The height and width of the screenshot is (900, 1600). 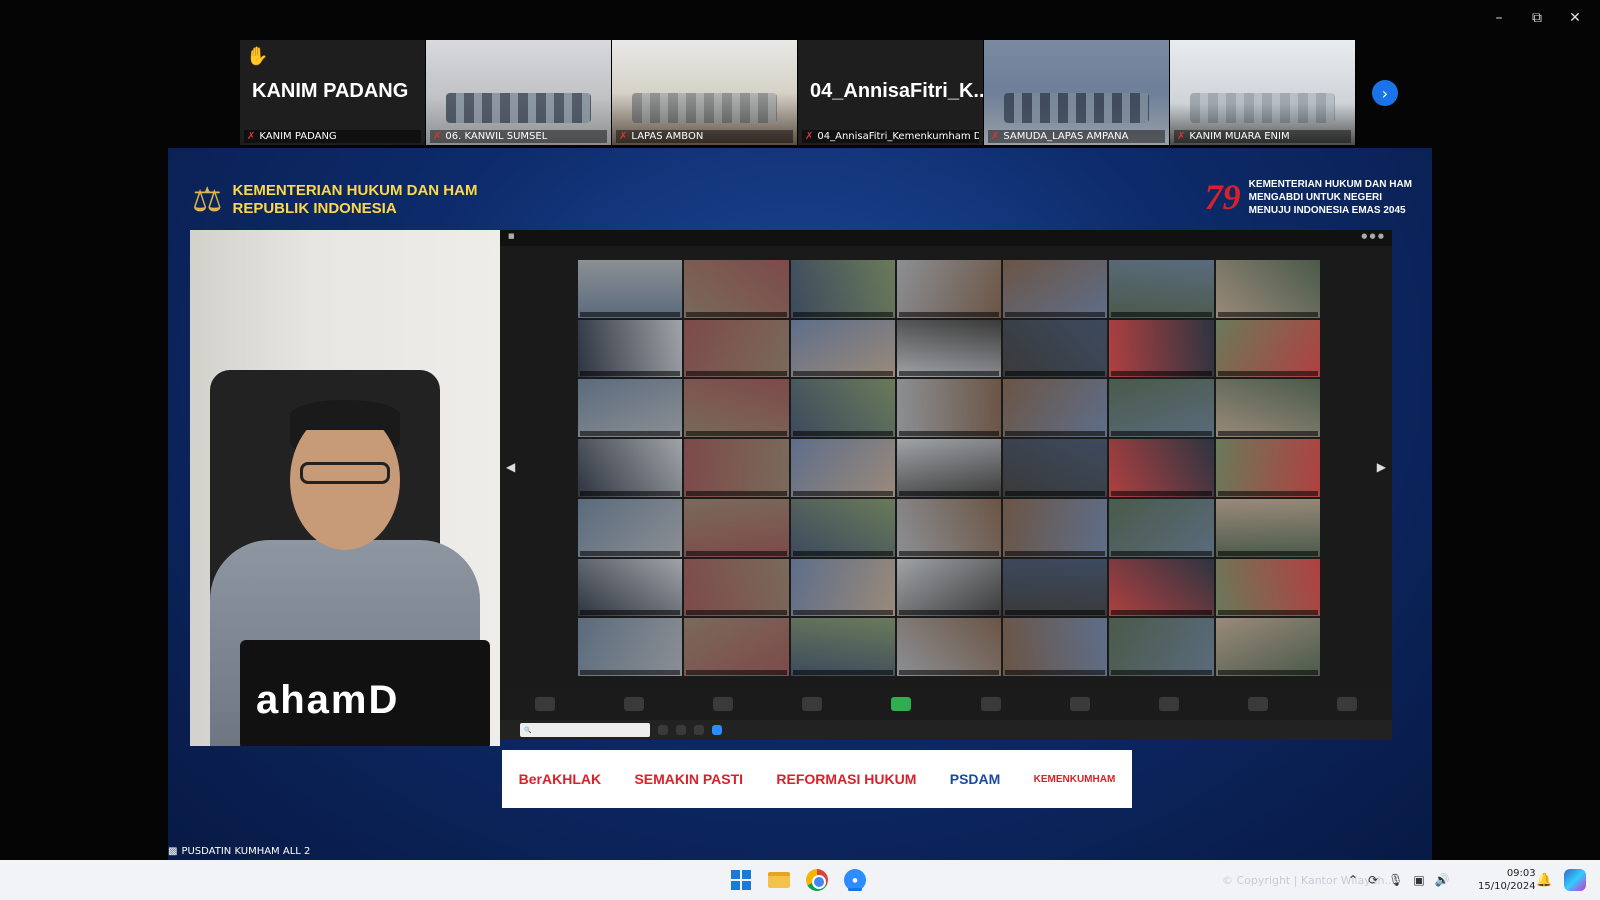 What do you see at coordinates (855, 880) in the screenshot?
I see `zoom-button: ●` at bounding box center [855, 880].